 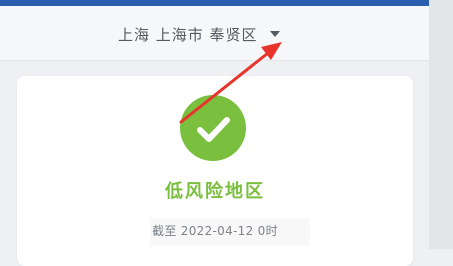 What do you see at coordinates (213, 128) in the screenshot?
I see `checkmark-icon` at bounding box center [213, 128].